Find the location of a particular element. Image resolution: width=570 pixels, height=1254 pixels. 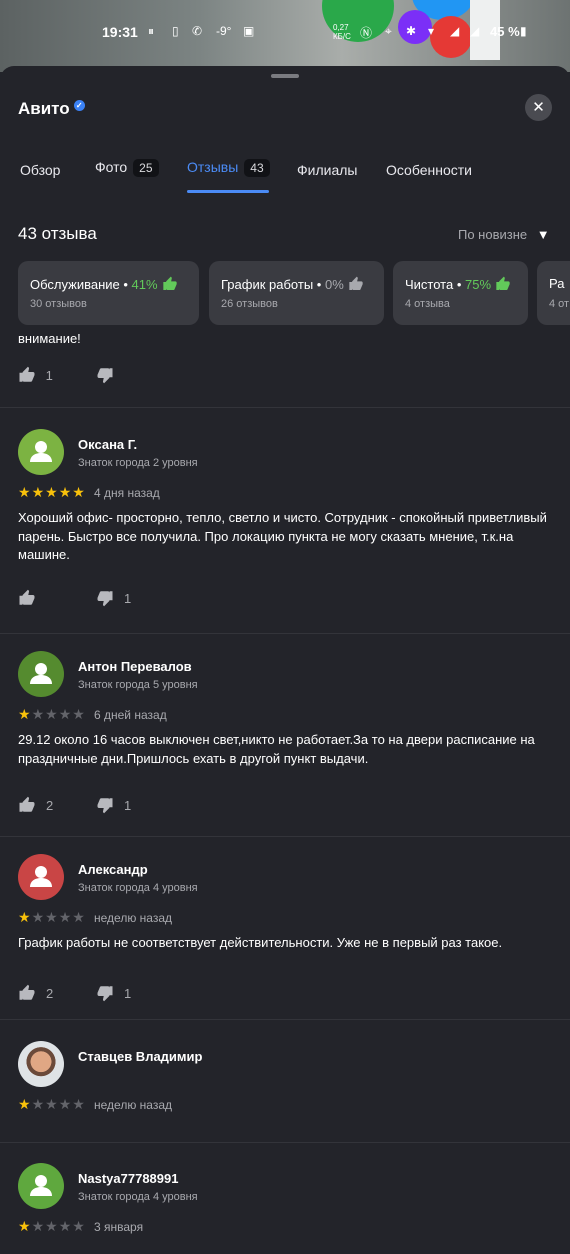

tab-label: Особенности is located at coordinates (429, 170).